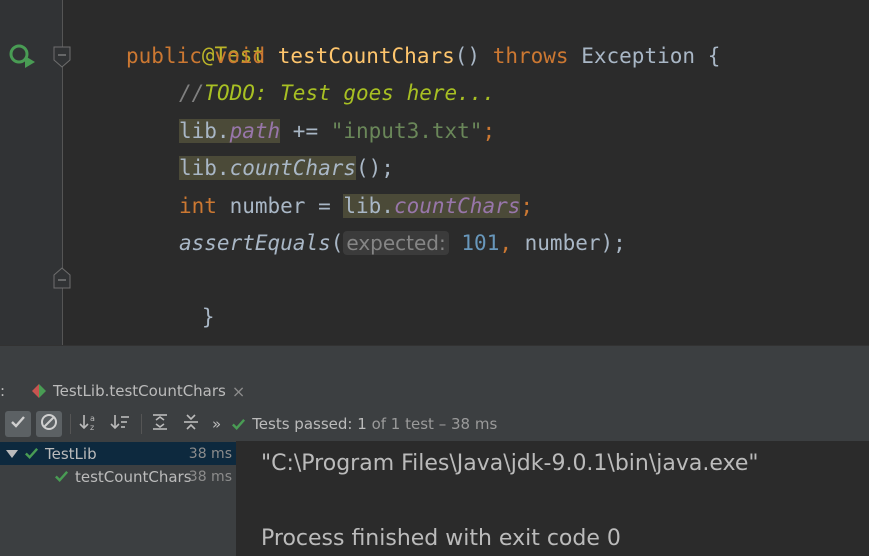 The height and width of the screenshot is (556, 869). Describe the element at coordinates (613, 243) in the screenshot. I see `close-paren: );` at that location.